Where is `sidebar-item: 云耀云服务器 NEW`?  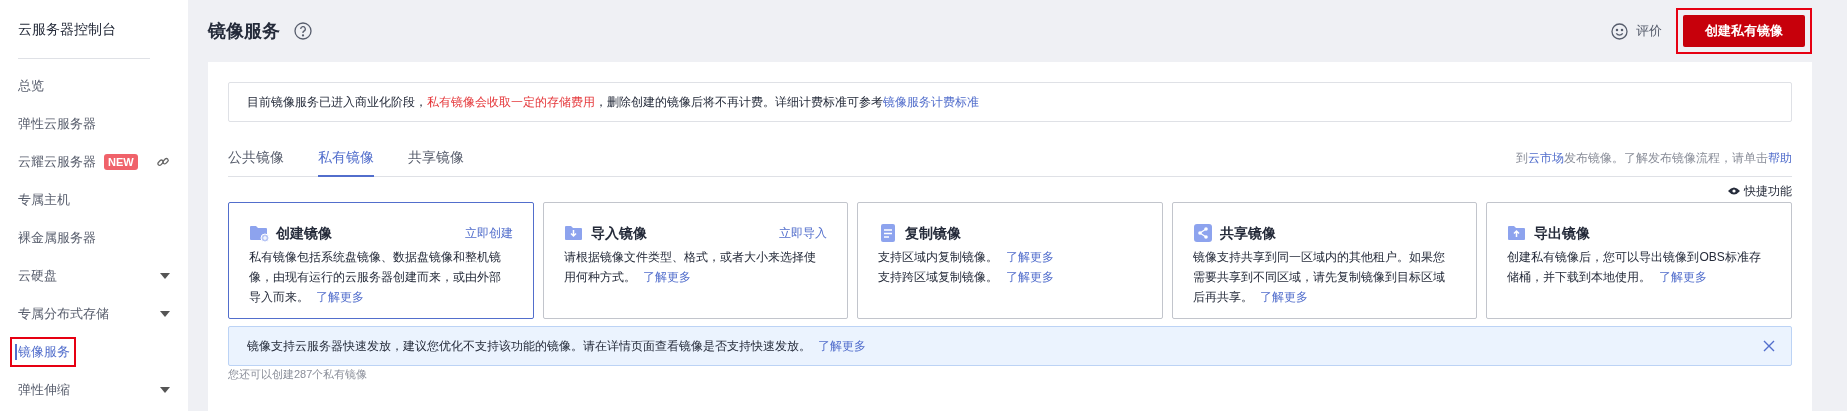 sidebar-item: 云耀云服务器 NEW is located at coordinates (91, 162).